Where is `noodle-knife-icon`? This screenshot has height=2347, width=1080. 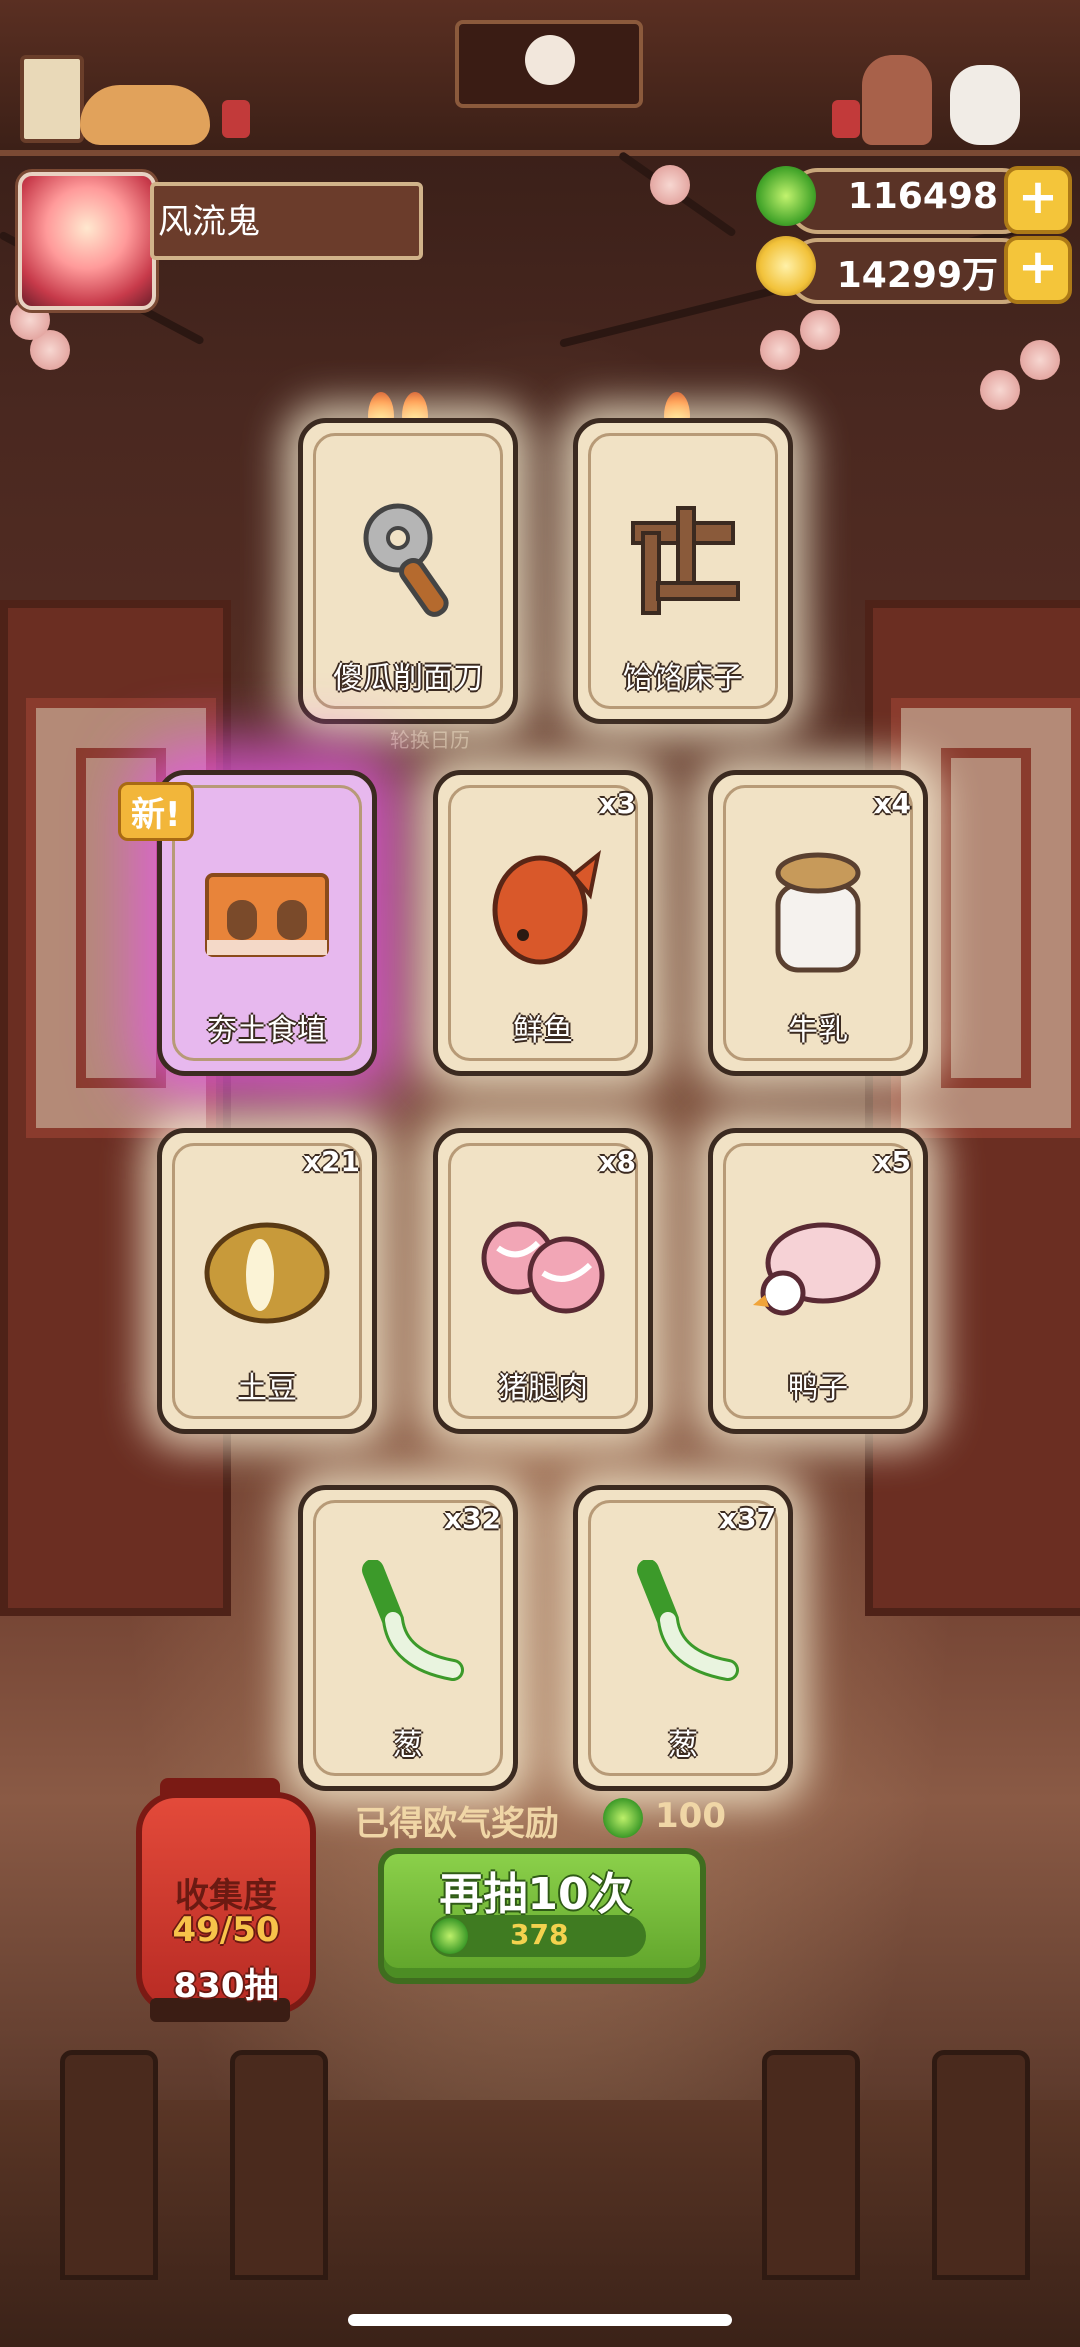
noodle-knife-icon is located at coordinates (408, 558).